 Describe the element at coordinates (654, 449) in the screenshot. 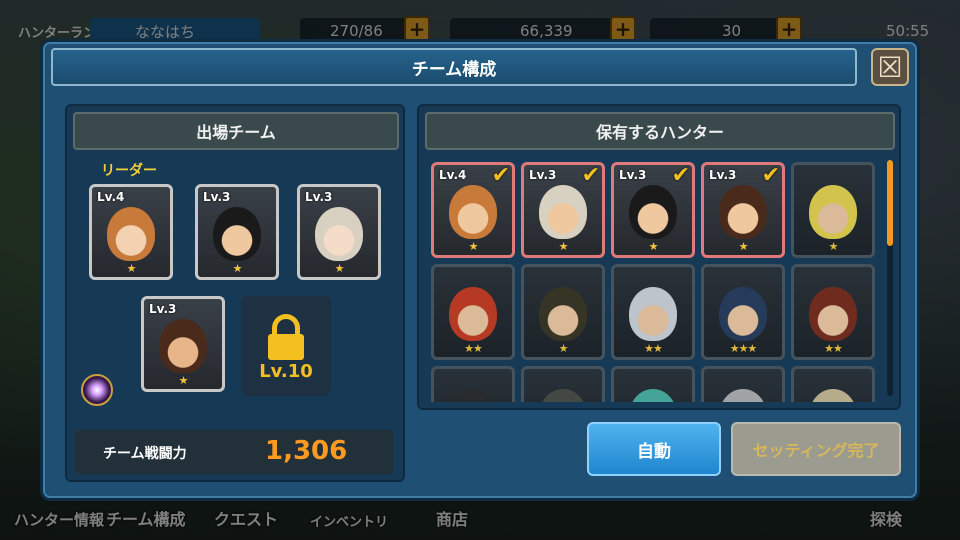

I see `auto-button: 自動` at that location.